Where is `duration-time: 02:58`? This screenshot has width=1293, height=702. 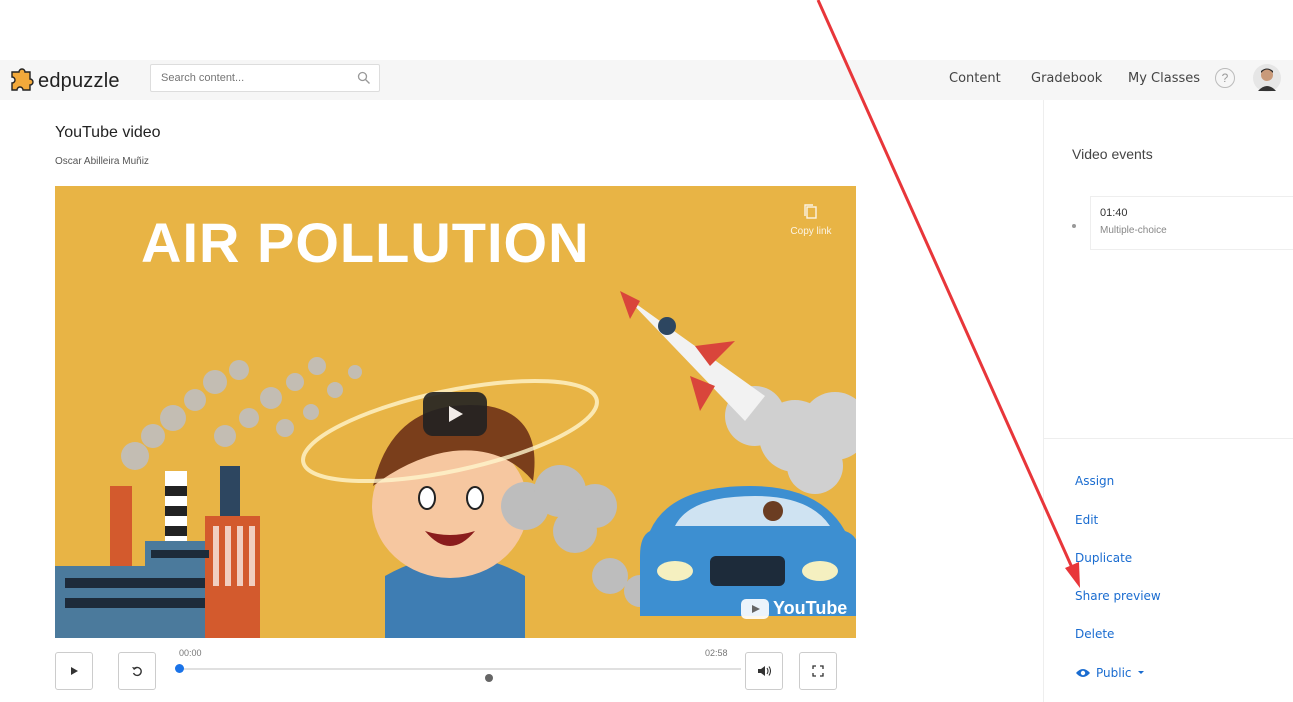 duration-time: 02:58 is located at coordinates (716, 653).